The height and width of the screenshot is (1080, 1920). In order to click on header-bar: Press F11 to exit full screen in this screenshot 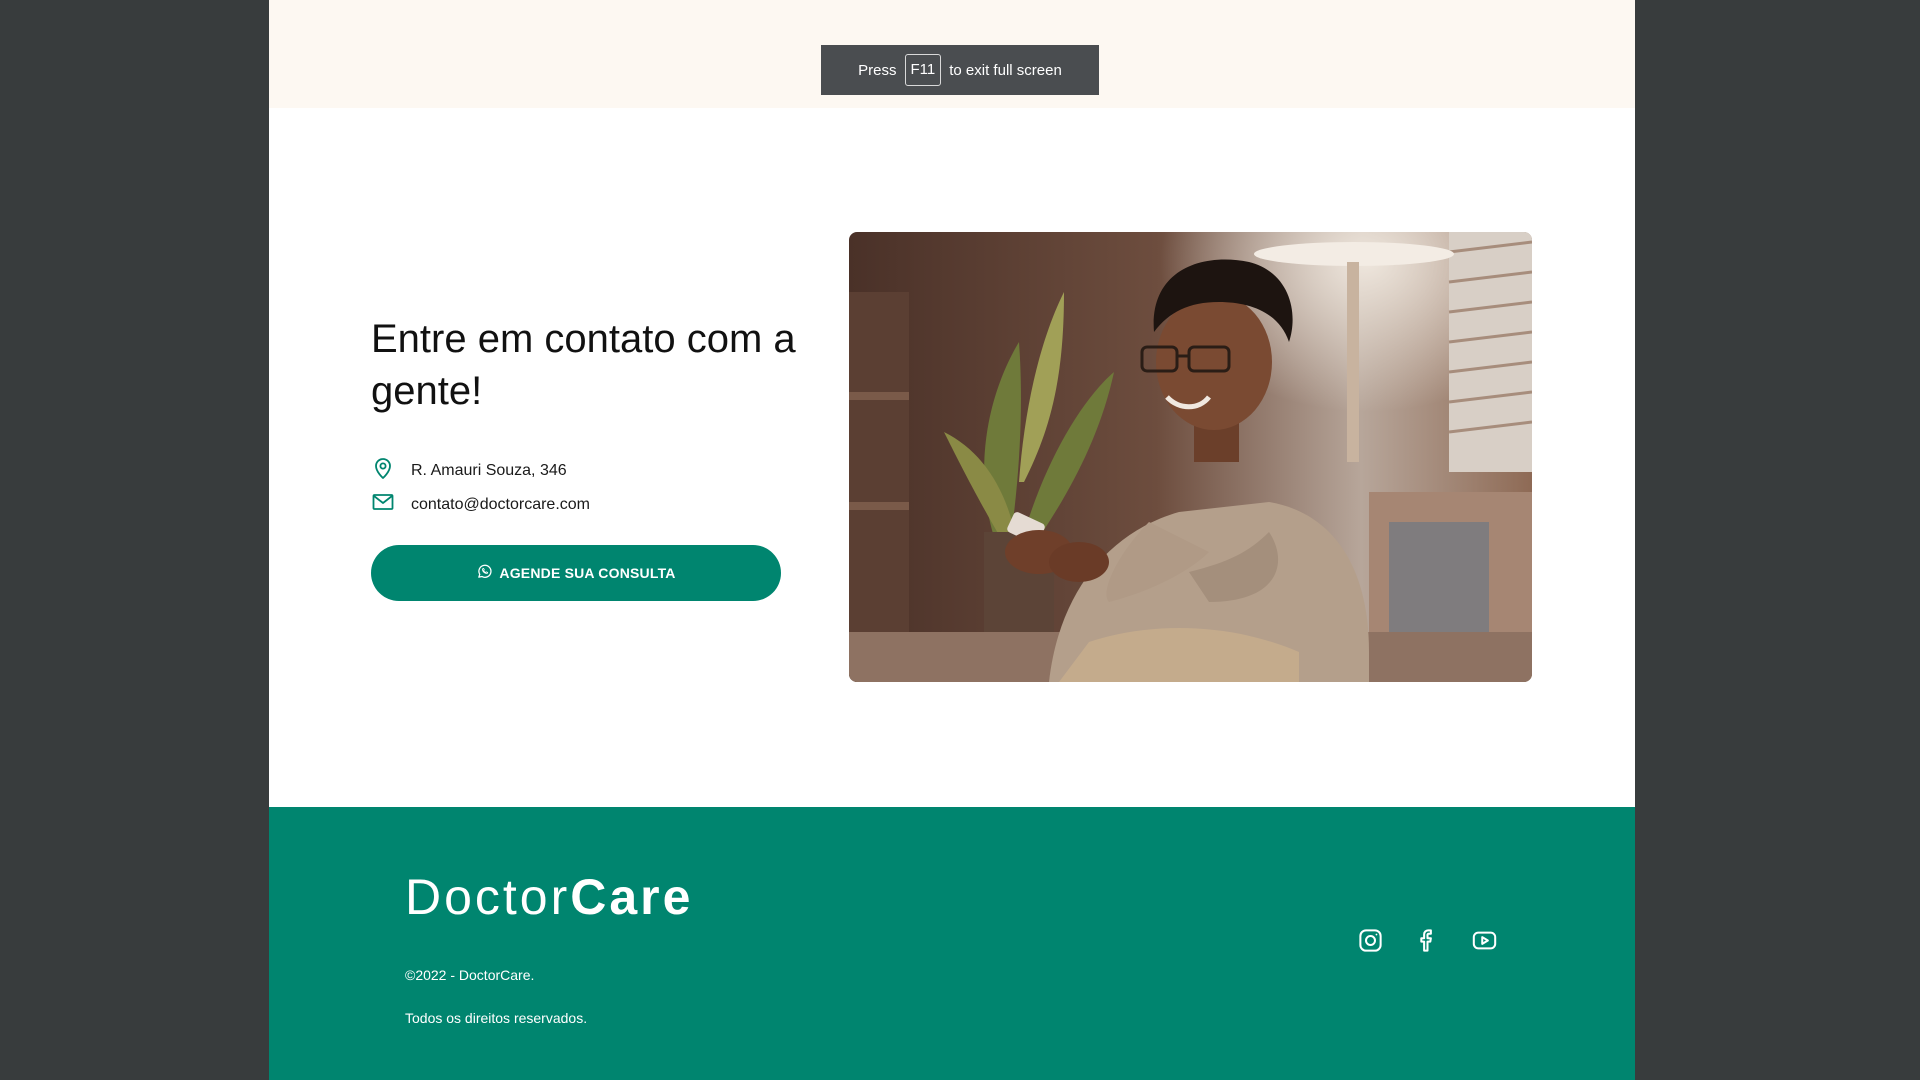, I will do `click(952, 54)`.